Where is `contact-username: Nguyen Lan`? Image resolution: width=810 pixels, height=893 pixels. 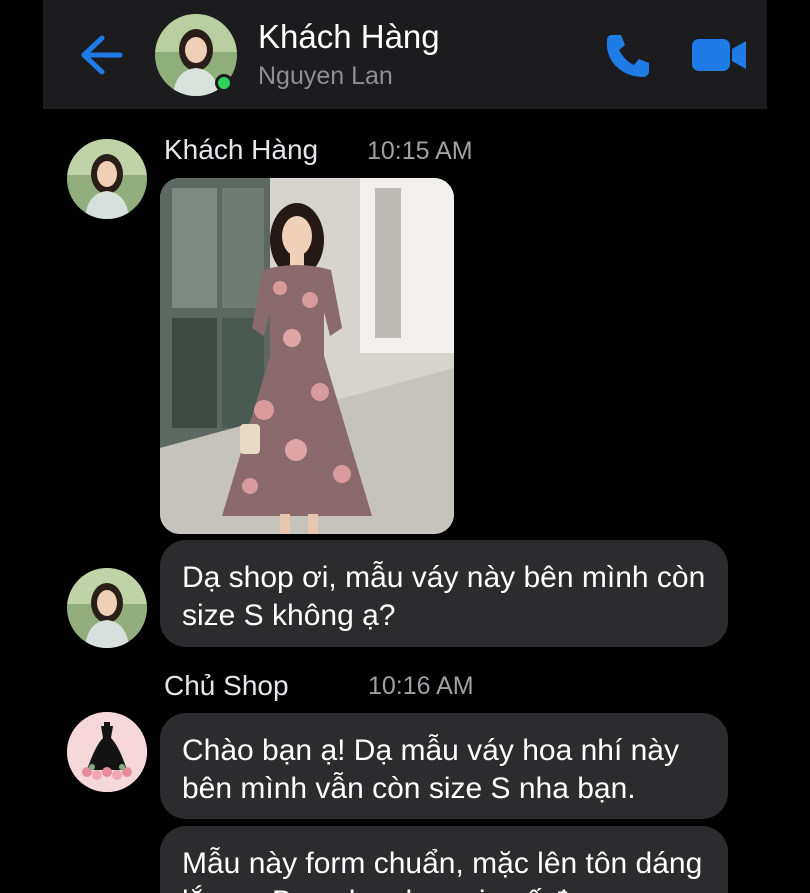
contact-username: Nguyen Lan is located at coordinates (325, 76).